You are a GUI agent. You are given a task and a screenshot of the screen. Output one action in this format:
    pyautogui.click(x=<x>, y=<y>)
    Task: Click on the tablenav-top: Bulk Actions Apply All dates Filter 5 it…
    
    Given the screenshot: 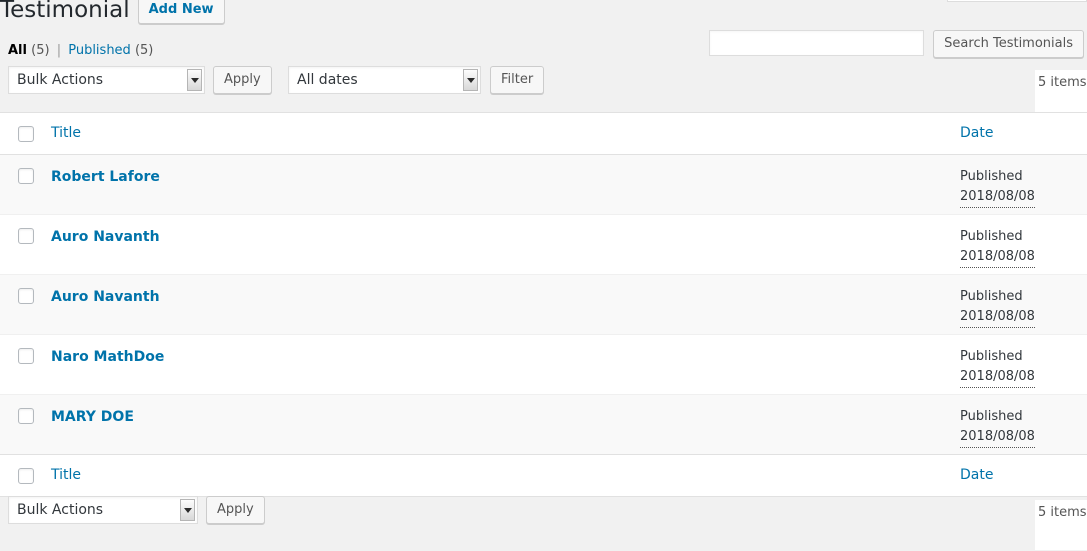 What is the action you would take?
    pyautogui.click(x=543, y=93)
    